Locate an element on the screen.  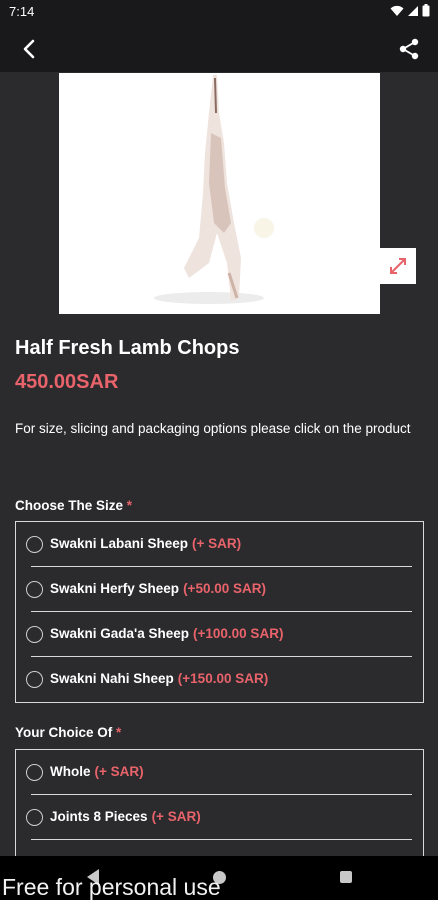
choice-section-label: Your Choice Of * is located at coordinates (68, 732).